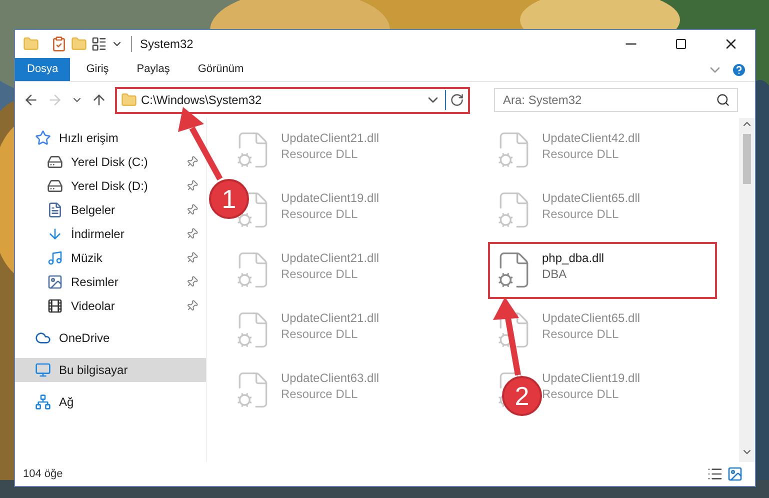 This screenshot has height=498, width=769. Describe the element at coordinates (55, 282) in the screenshot. I see `image-icon` at that location.